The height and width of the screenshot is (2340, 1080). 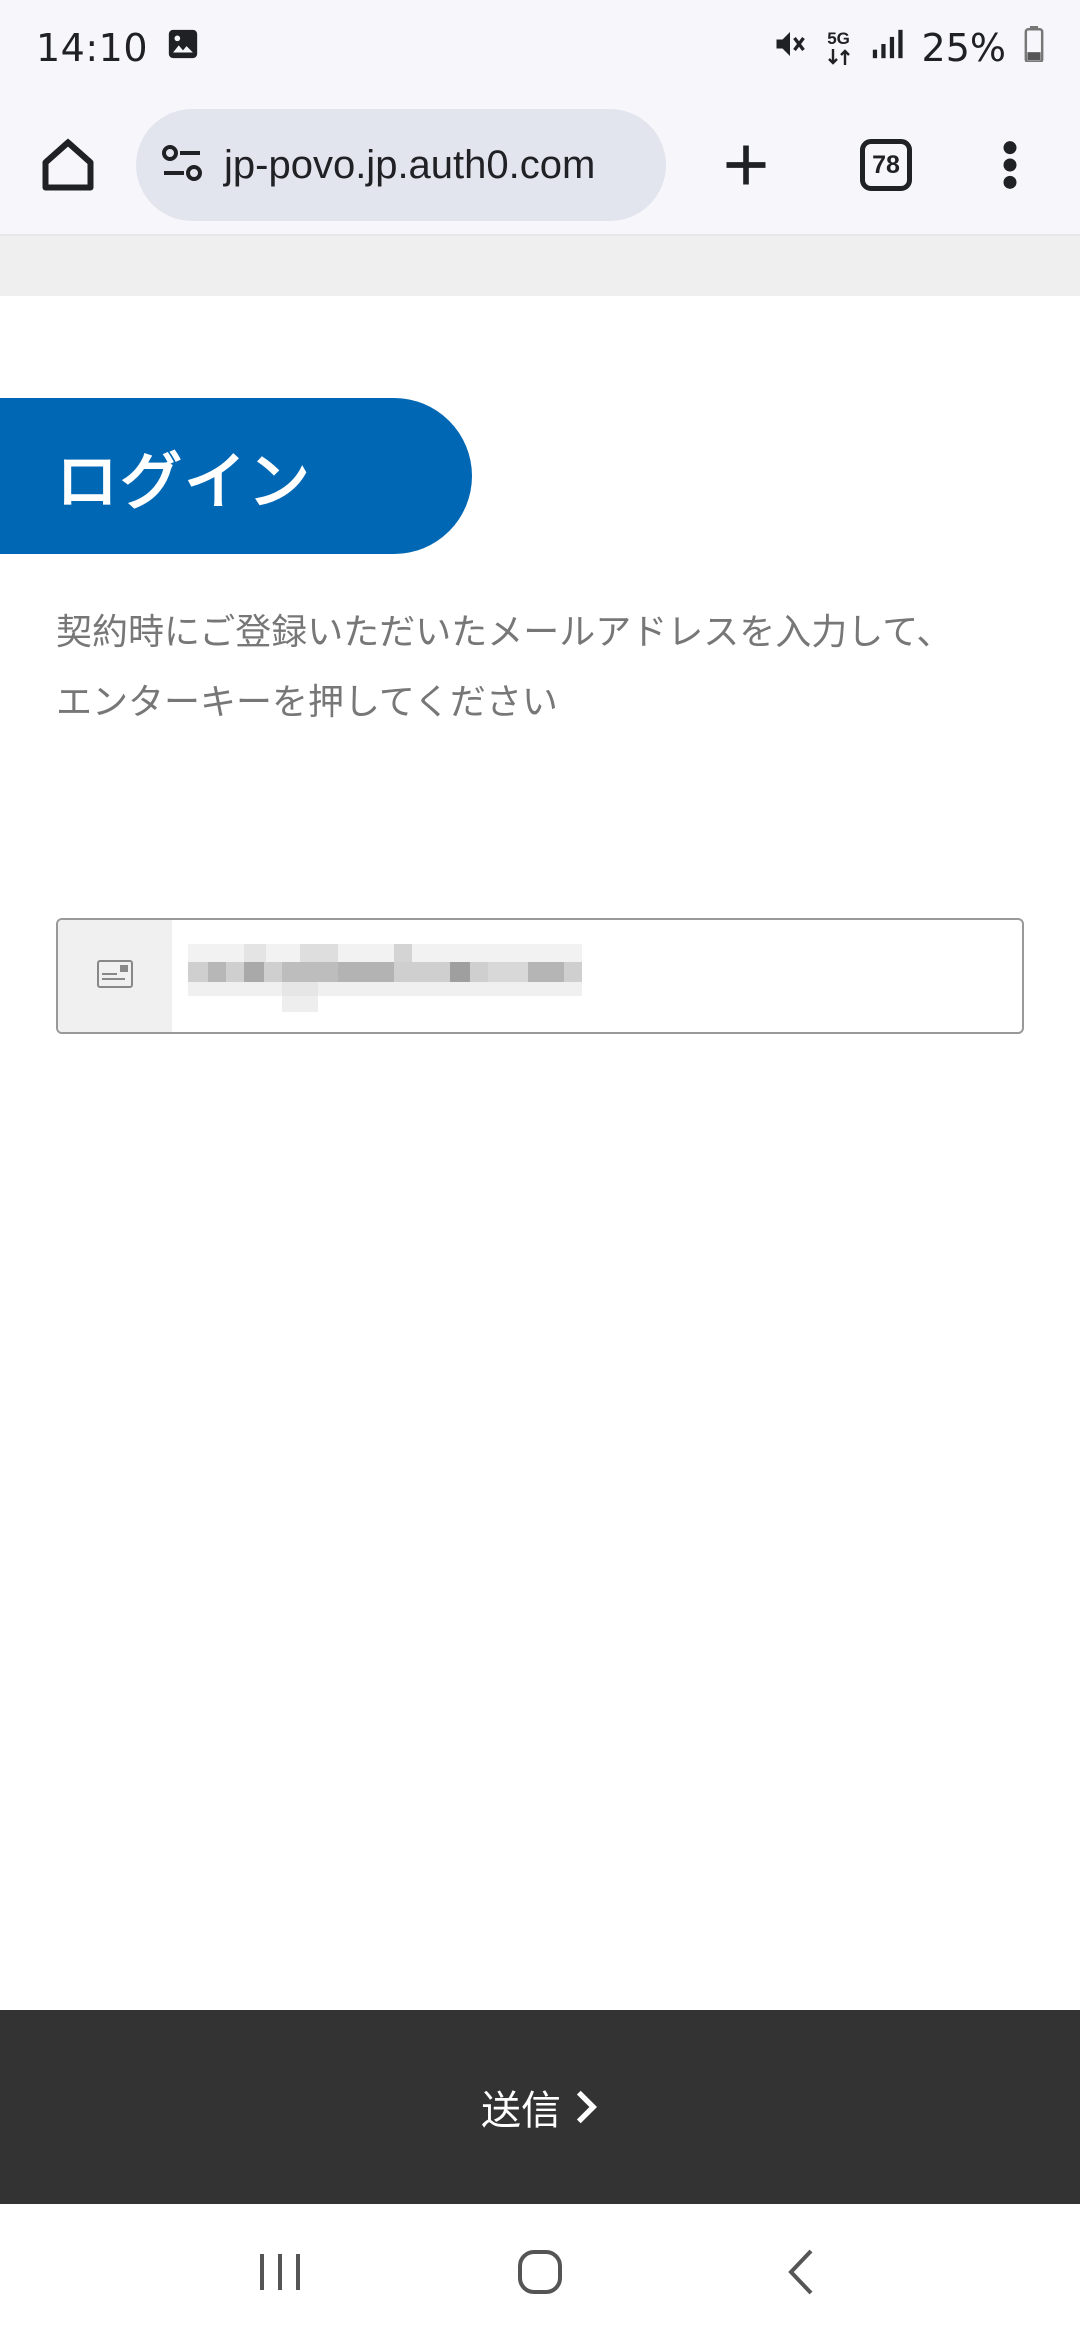 I want to click on battery-icon, so click(x=1034, y=48).